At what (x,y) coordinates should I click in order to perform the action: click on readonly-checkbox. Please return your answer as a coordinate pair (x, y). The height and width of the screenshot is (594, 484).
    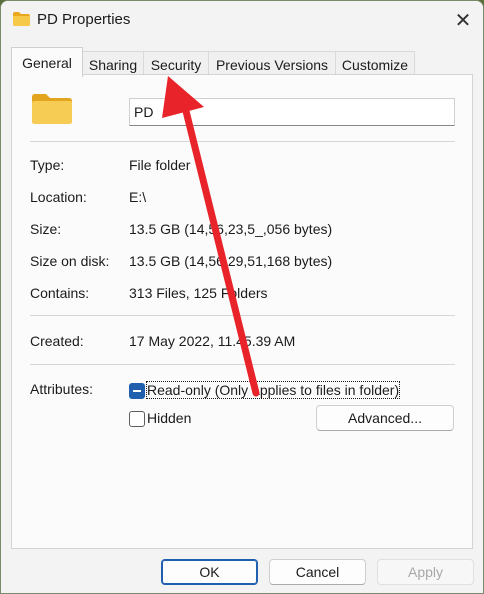
    Looking at the image, I should click on (137, 391).